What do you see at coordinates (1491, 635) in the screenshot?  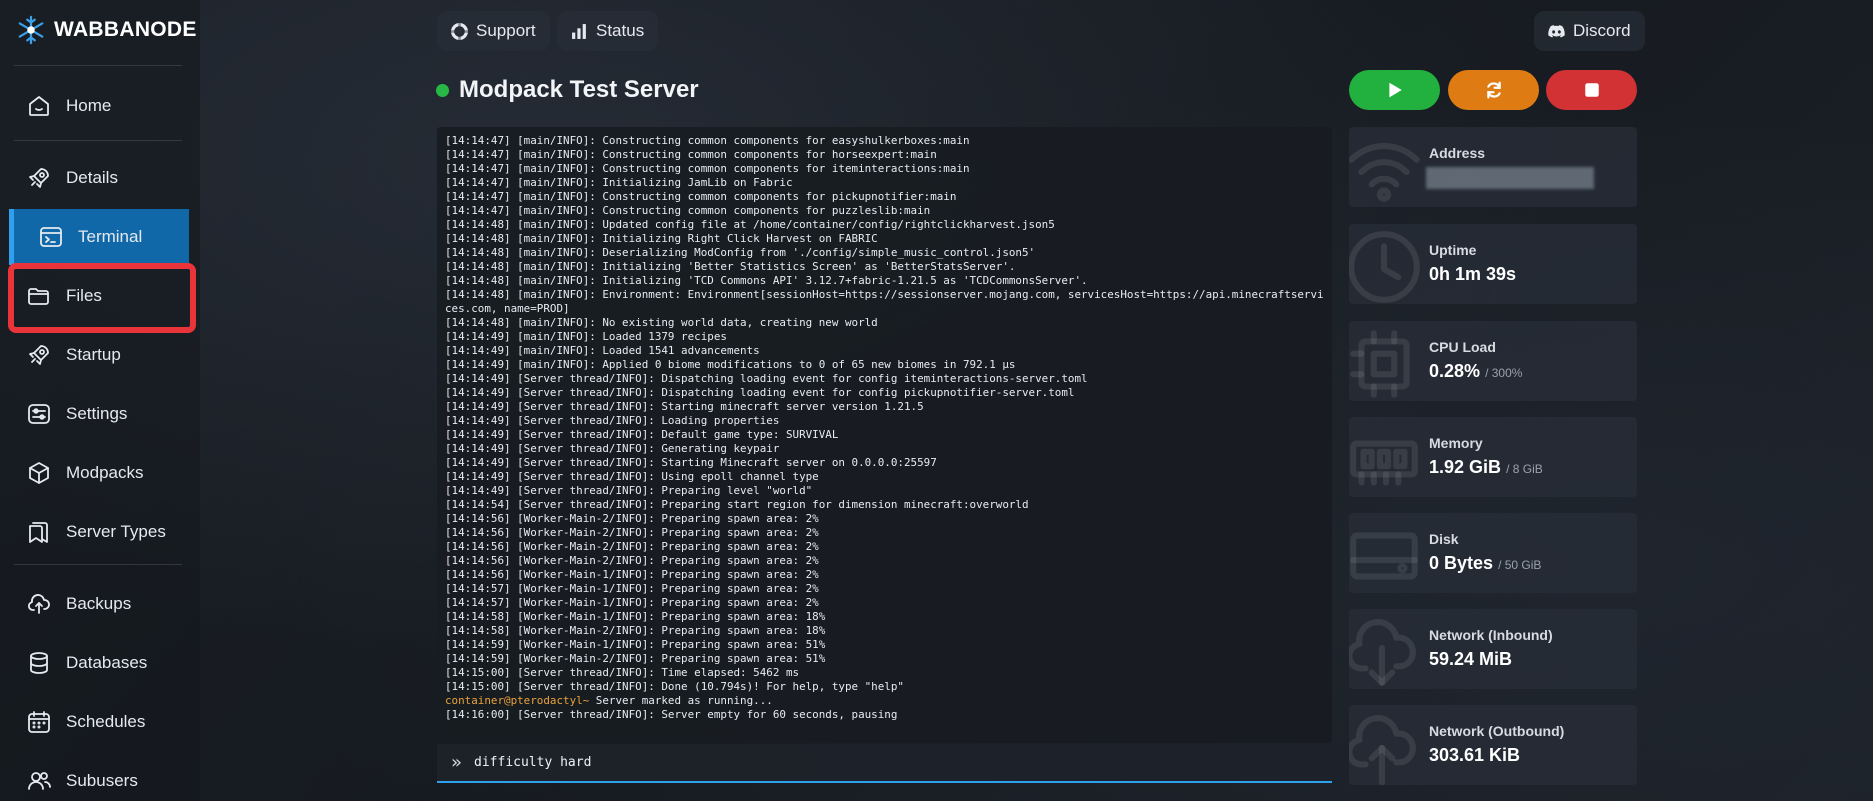 I see `stat-label: Network (Inbound)` at bounding box center [1491, 635].